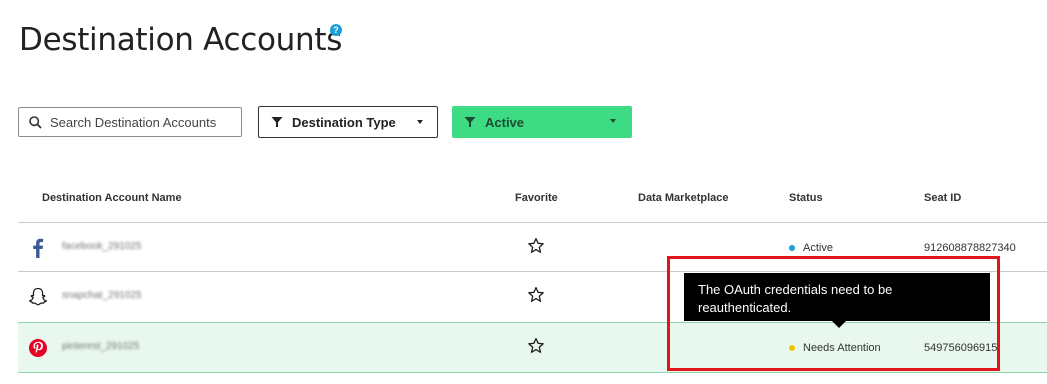  I want to click on account-name: facebook_291025, so click(102, 246).